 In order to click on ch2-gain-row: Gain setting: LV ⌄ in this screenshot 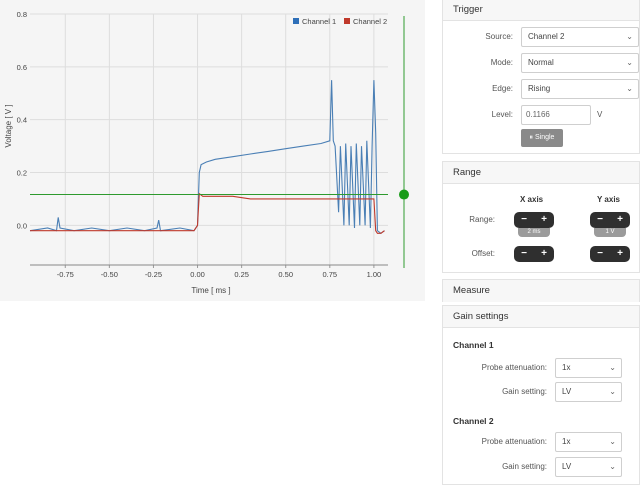, I will do `click(541, 467)`.